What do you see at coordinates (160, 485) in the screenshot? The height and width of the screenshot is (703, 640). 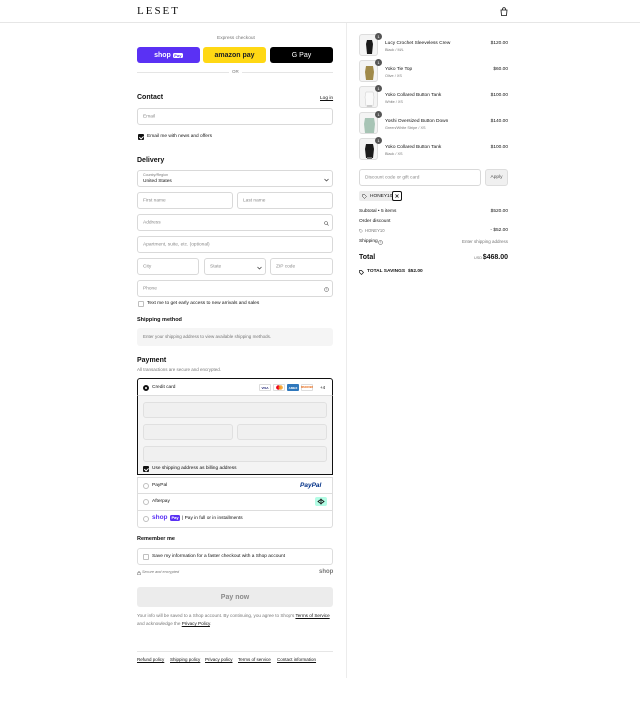 I see `paypal-label: PayPal` at bounding box center [160, 485].